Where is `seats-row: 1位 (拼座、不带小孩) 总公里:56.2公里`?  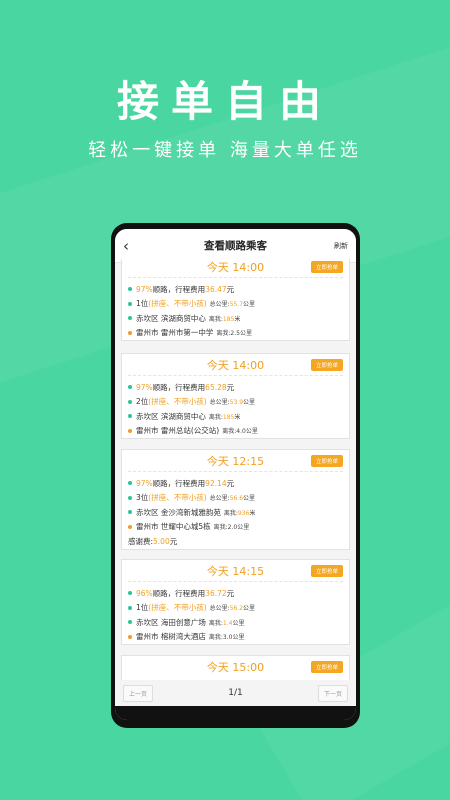 seats-row: 1位 (拼座、不带小孩) 总公里:56.2公里 is located at coordinates (235, 608).